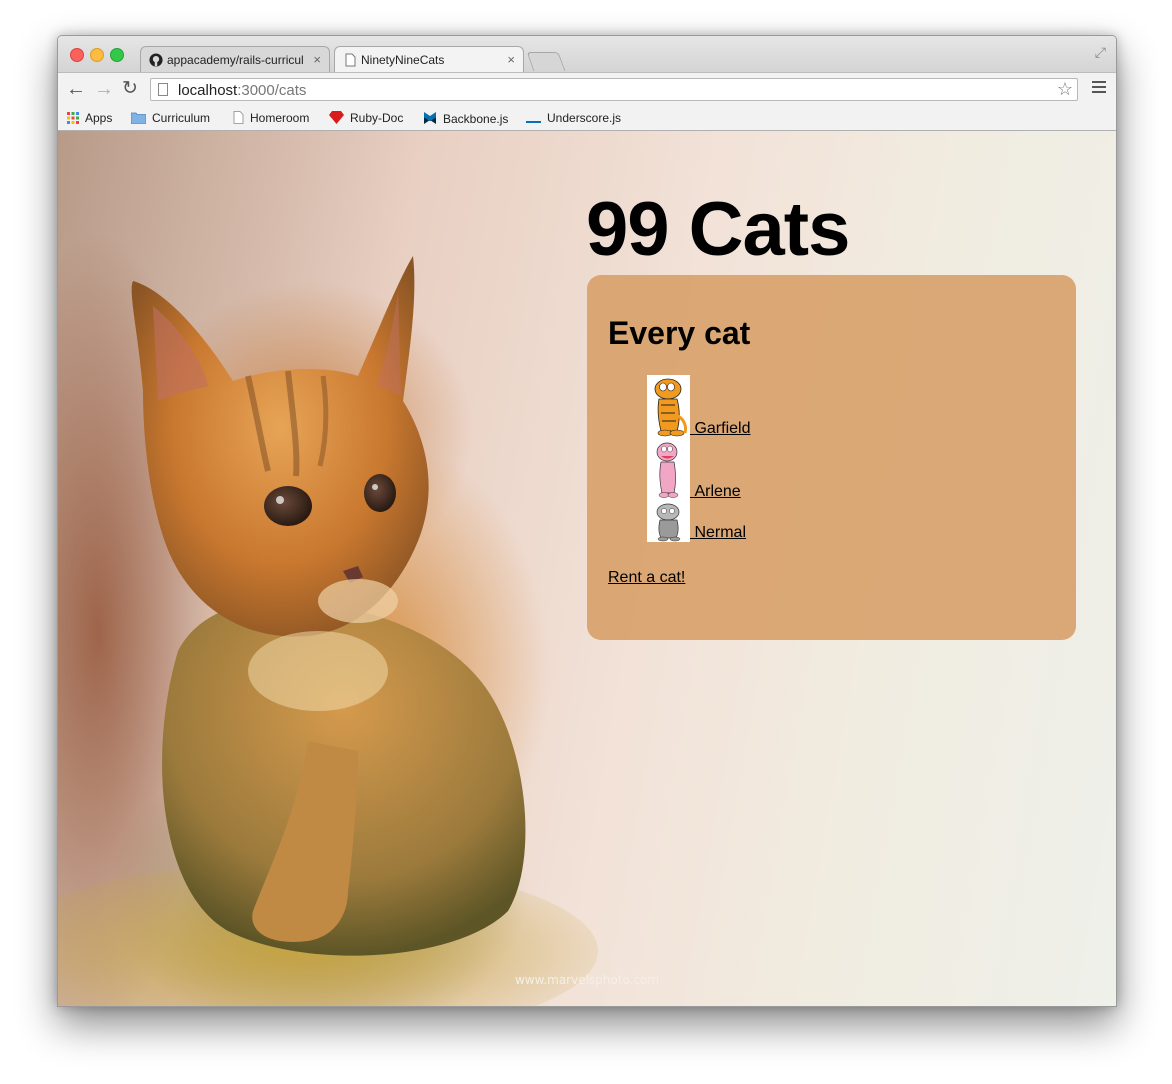 This screenshot has height=1084, width=1172. I want to click on back-arrow-icon: ←, so click(76, 89).